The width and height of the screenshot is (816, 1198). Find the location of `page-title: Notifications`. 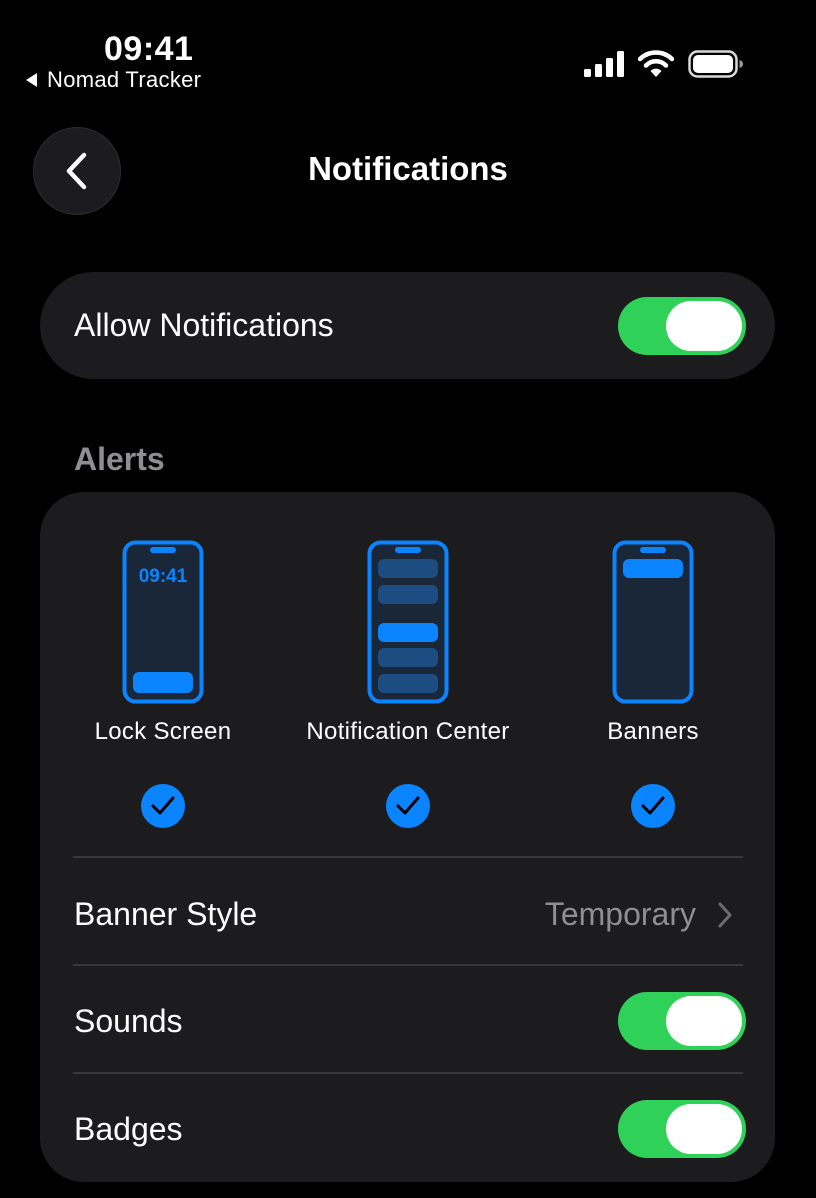

page-title: Notifications is located at coordinates (408, 168).